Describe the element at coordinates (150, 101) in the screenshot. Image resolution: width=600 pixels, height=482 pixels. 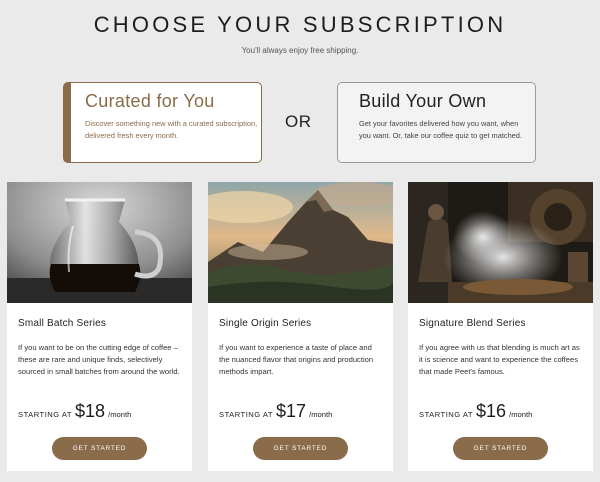
I see `curated-option-title: Curated for You` at that location.